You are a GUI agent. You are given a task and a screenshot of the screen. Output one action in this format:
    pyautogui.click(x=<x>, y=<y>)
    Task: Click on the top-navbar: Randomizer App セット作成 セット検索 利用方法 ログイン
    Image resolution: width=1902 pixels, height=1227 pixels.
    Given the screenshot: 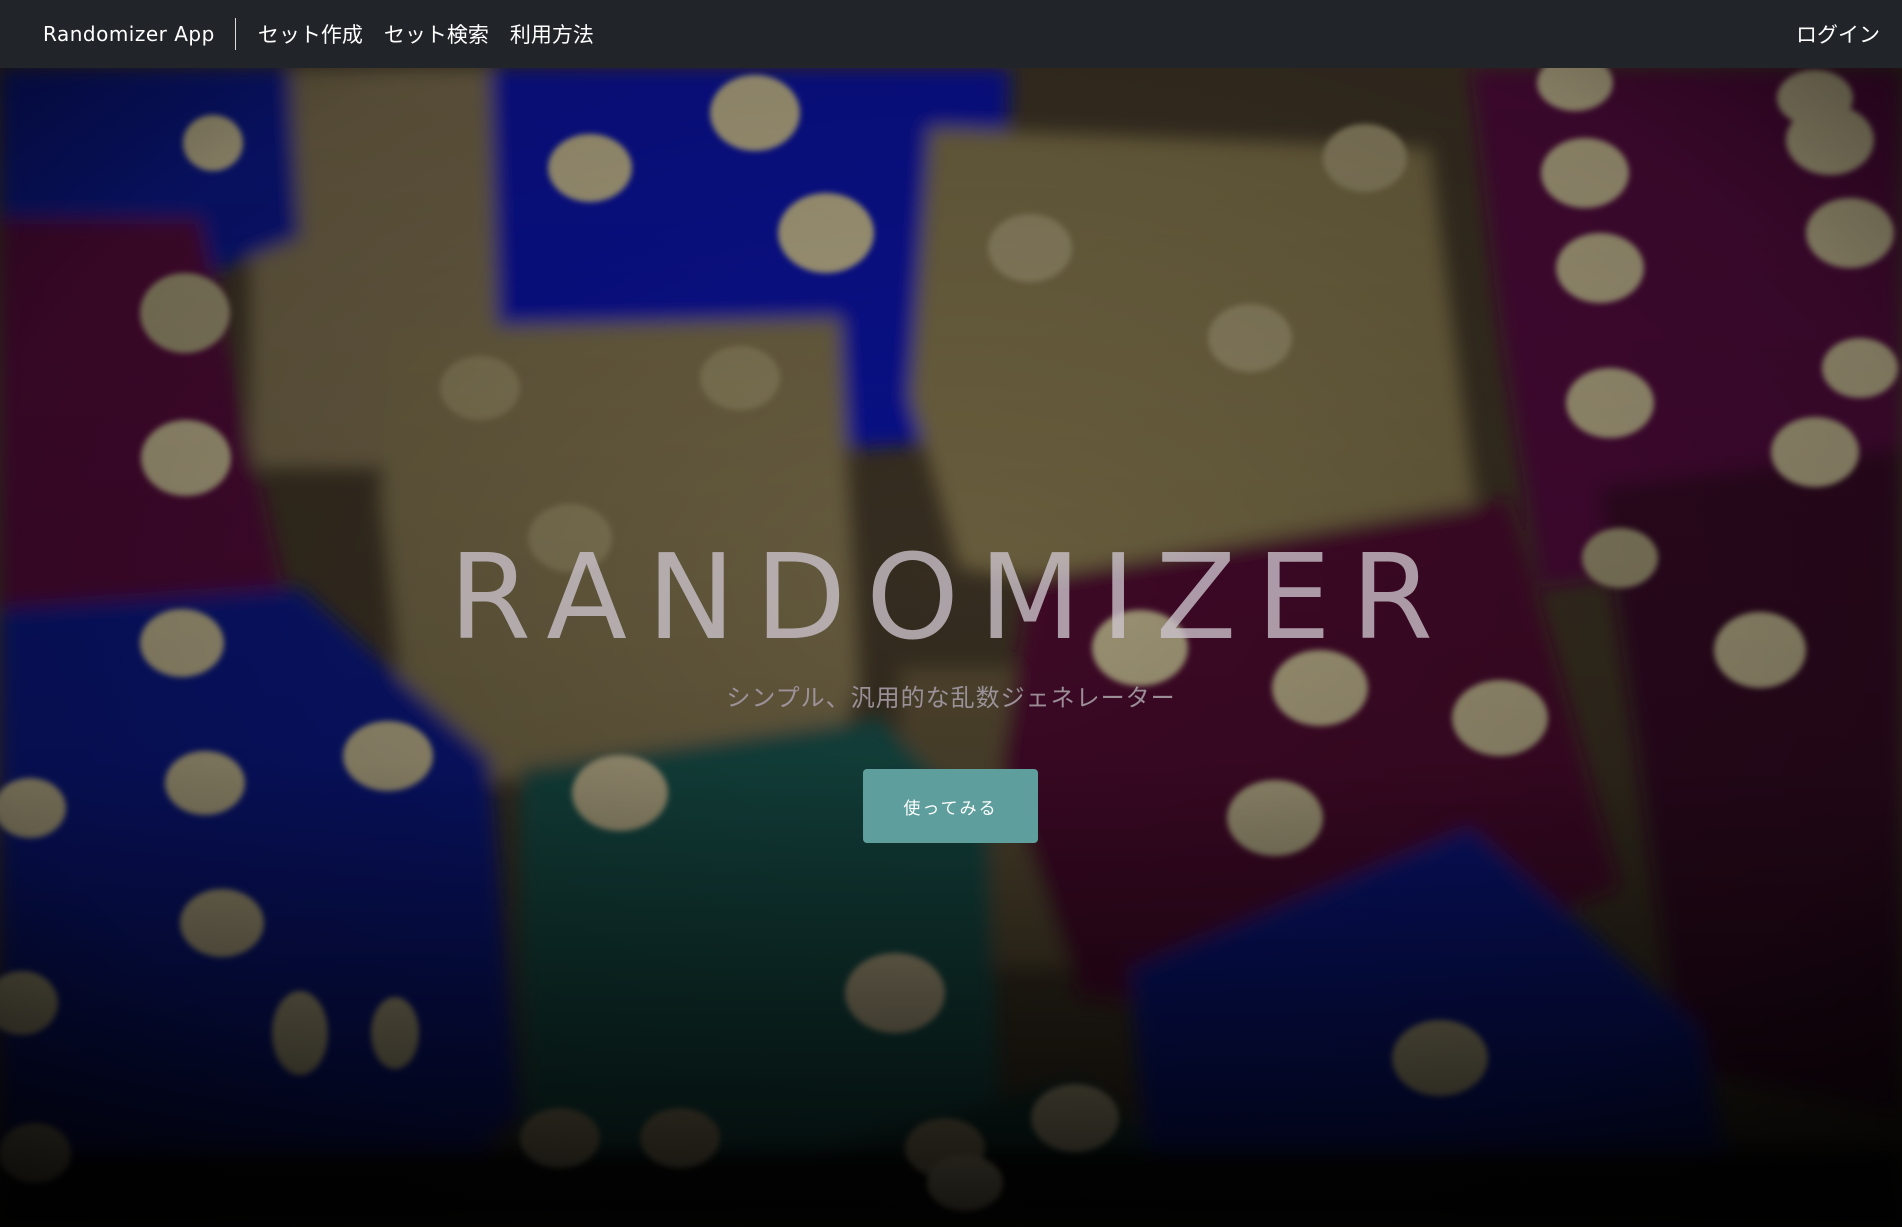 What is the action you would take?
    pyautogui.click(x=951, y=34)
    